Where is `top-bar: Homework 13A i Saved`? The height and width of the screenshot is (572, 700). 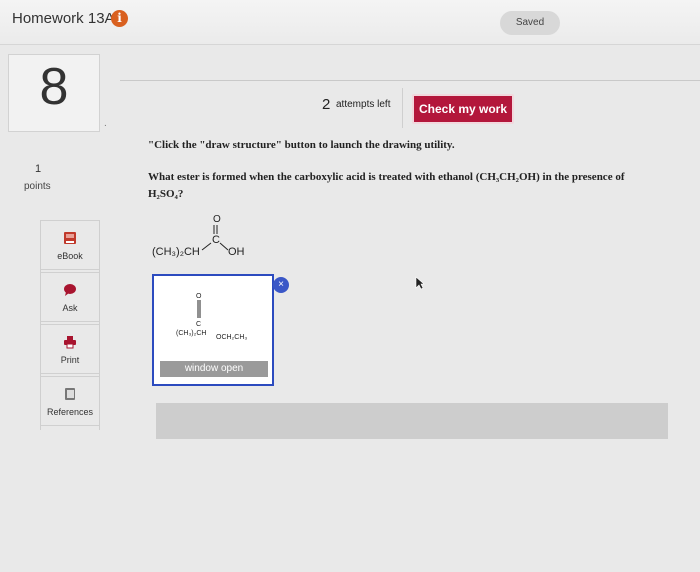 top-bar: Homework 13A i Saved is located at coordinates (350, 22).